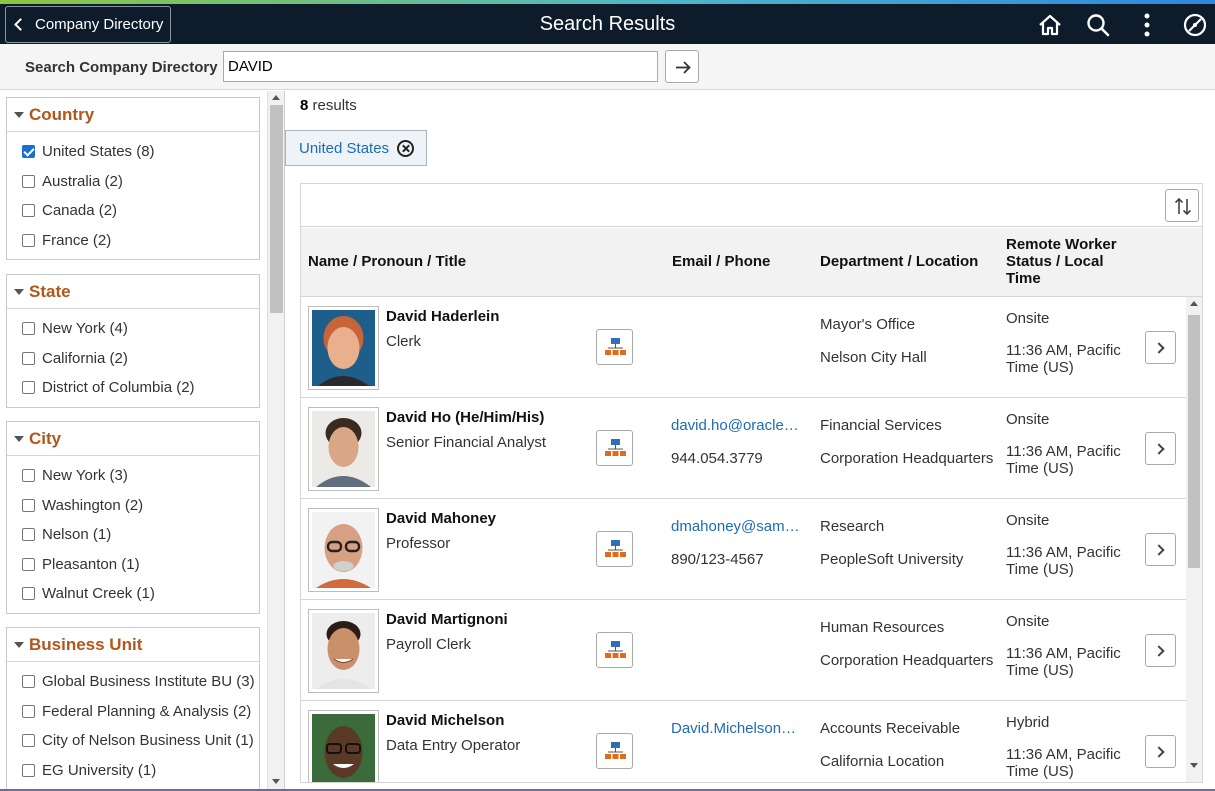 This screenshot has width=1215, height=791. I want to click on facet-option-global-business-institute: Global Business Institute BU (3), so click(133, 682).